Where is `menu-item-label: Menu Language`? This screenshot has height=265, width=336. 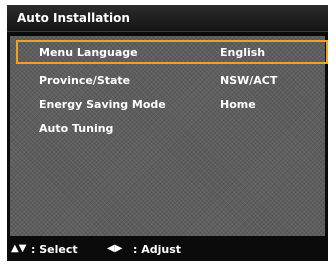
menu-item-label: Menu Language is located at coordinates (88, 52).